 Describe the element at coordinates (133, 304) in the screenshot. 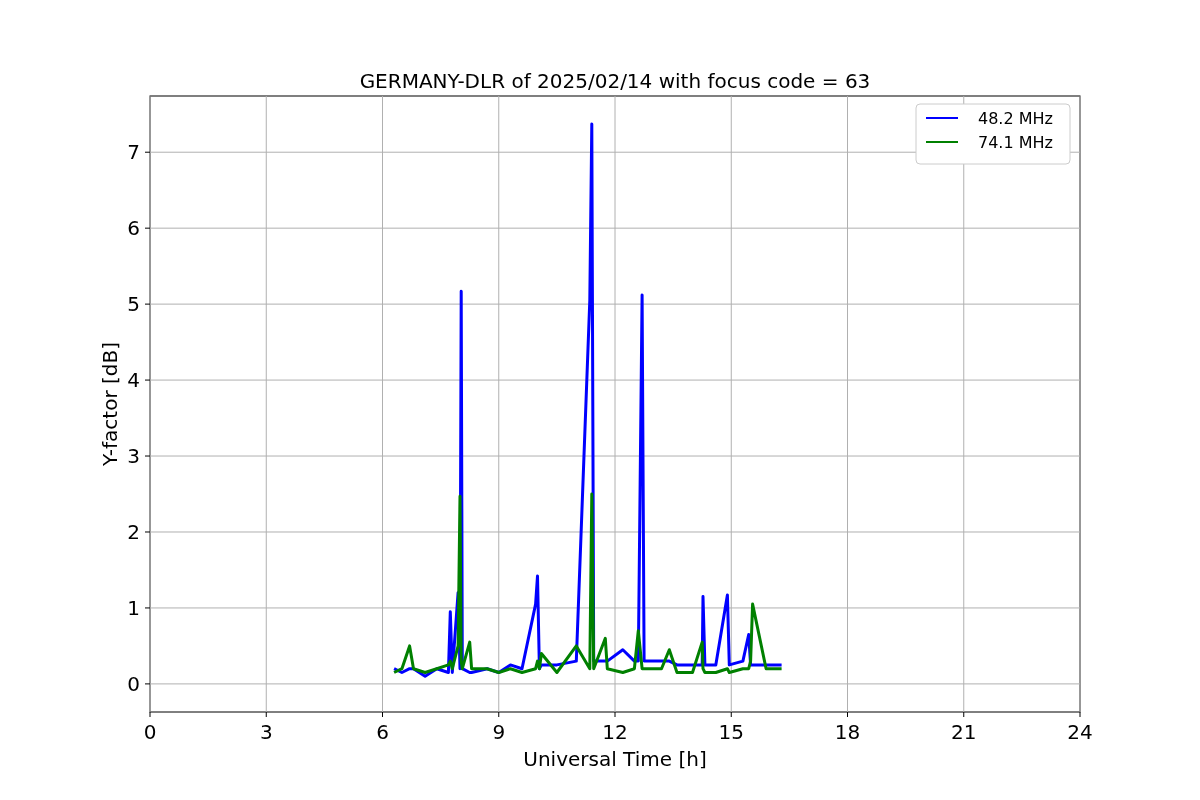

I see `y-tick-label: 5` at that location.